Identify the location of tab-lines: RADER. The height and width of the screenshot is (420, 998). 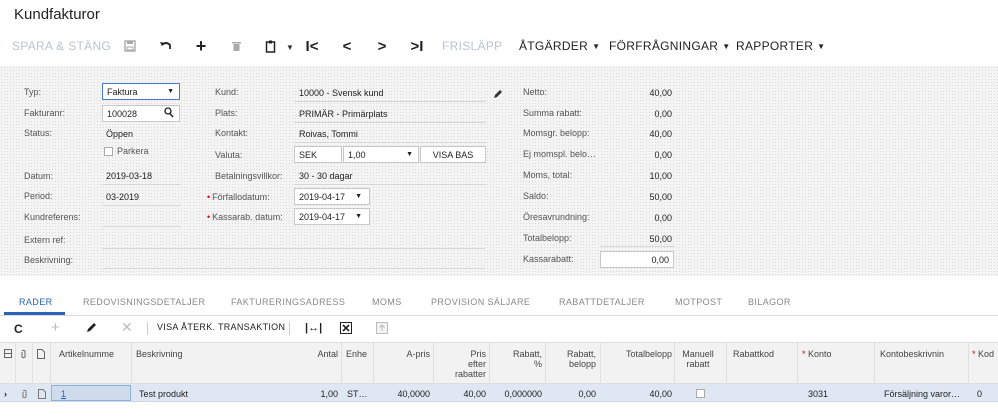
(36, 302).